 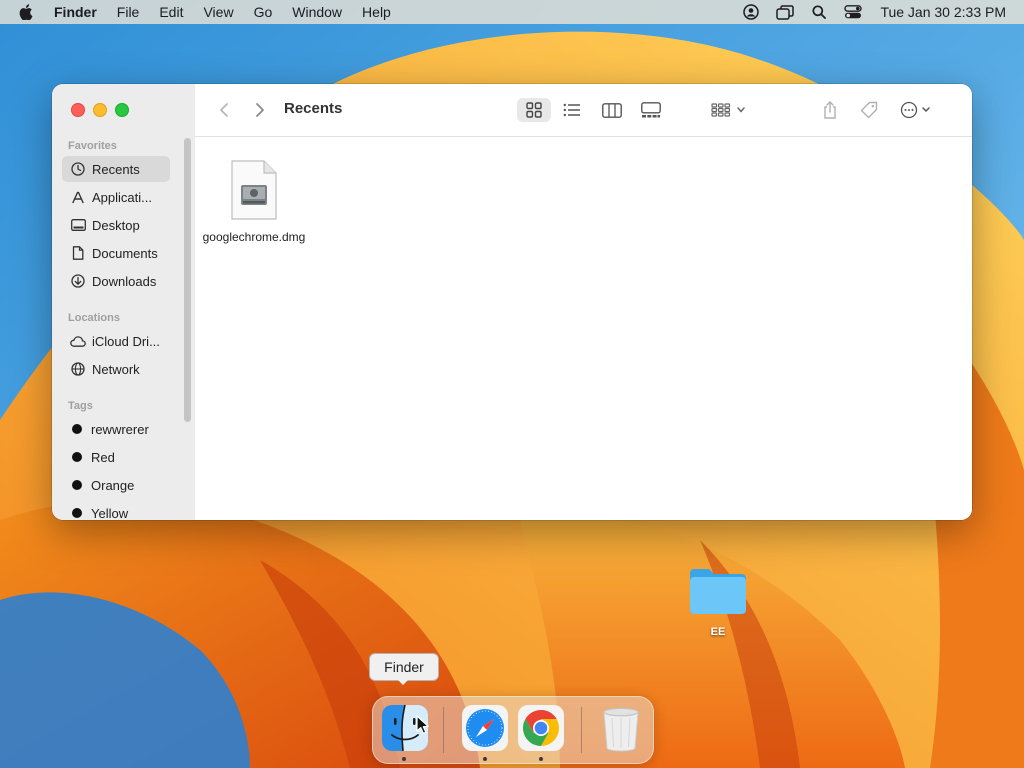 I want to click on sidebar-tag-rewwrerer: rewwrerer, so click(x=116, y=429).